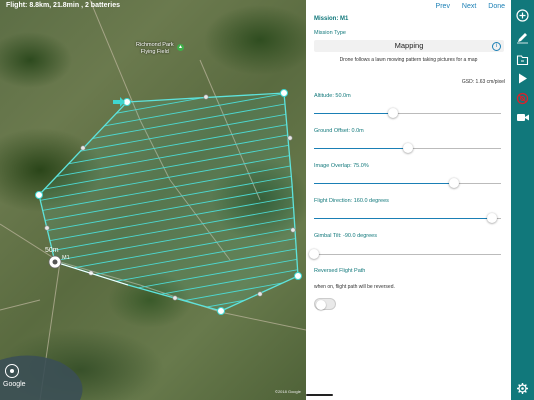  What do you see at coordinates (443, 6) in the screenshot?
I see `prev-button: Prev` at bounding box center [443, 6].